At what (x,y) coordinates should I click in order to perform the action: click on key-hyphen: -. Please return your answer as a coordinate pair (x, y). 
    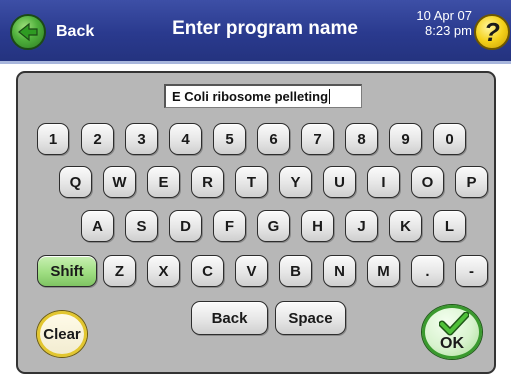
    Looking at the image, I should click on (471, 271).